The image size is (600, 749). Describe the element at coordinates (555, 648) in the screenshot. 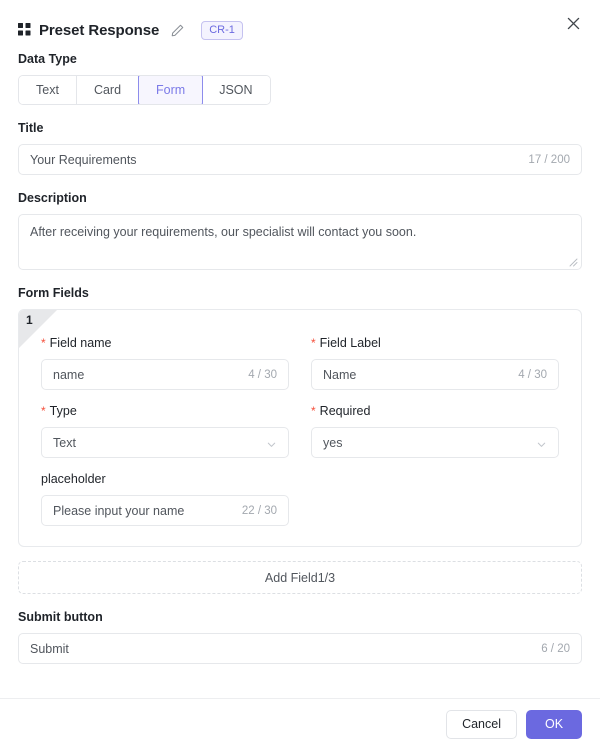

I see `submit-button-counter: 6 / 20` at that location.